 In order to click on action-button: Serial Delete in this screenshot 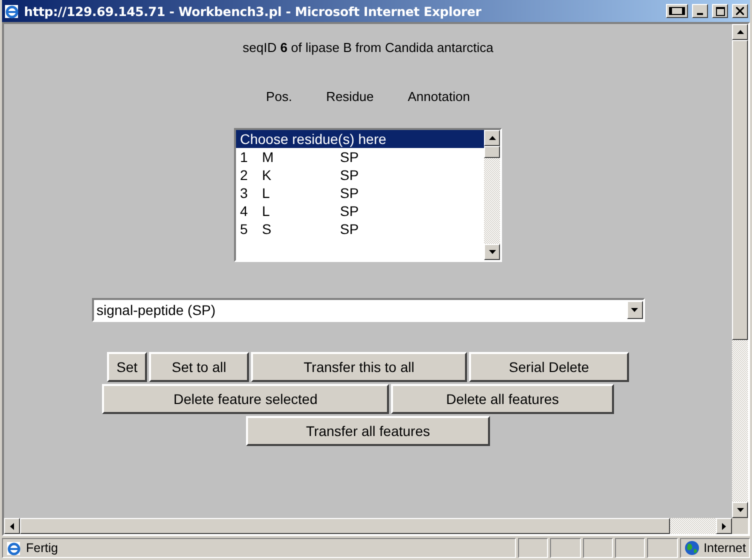, I will do `click(549, 367)`.